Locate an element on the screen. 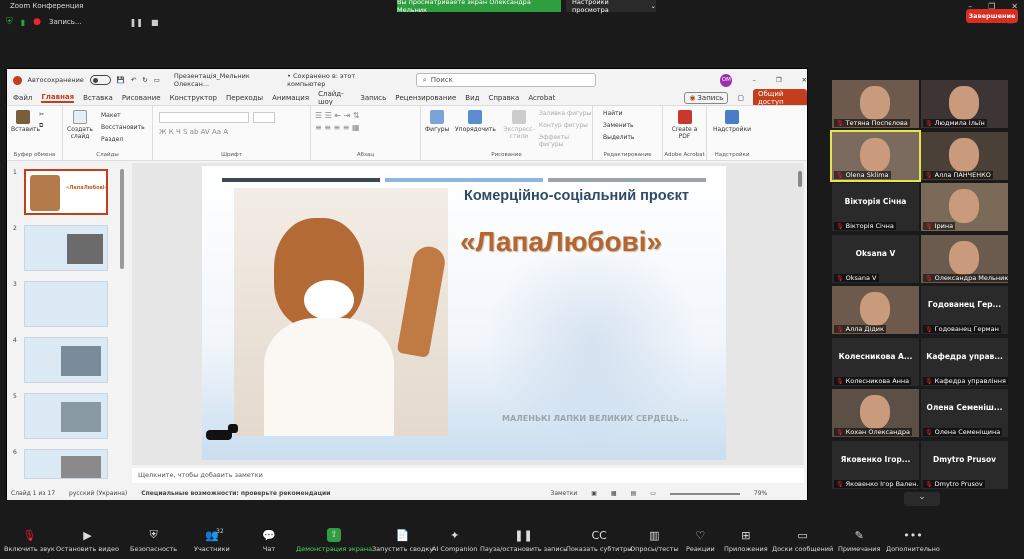 This screenshot has height=559, width=1024. search-input: ⌕ Поиск is located at coordinates (506, 80).